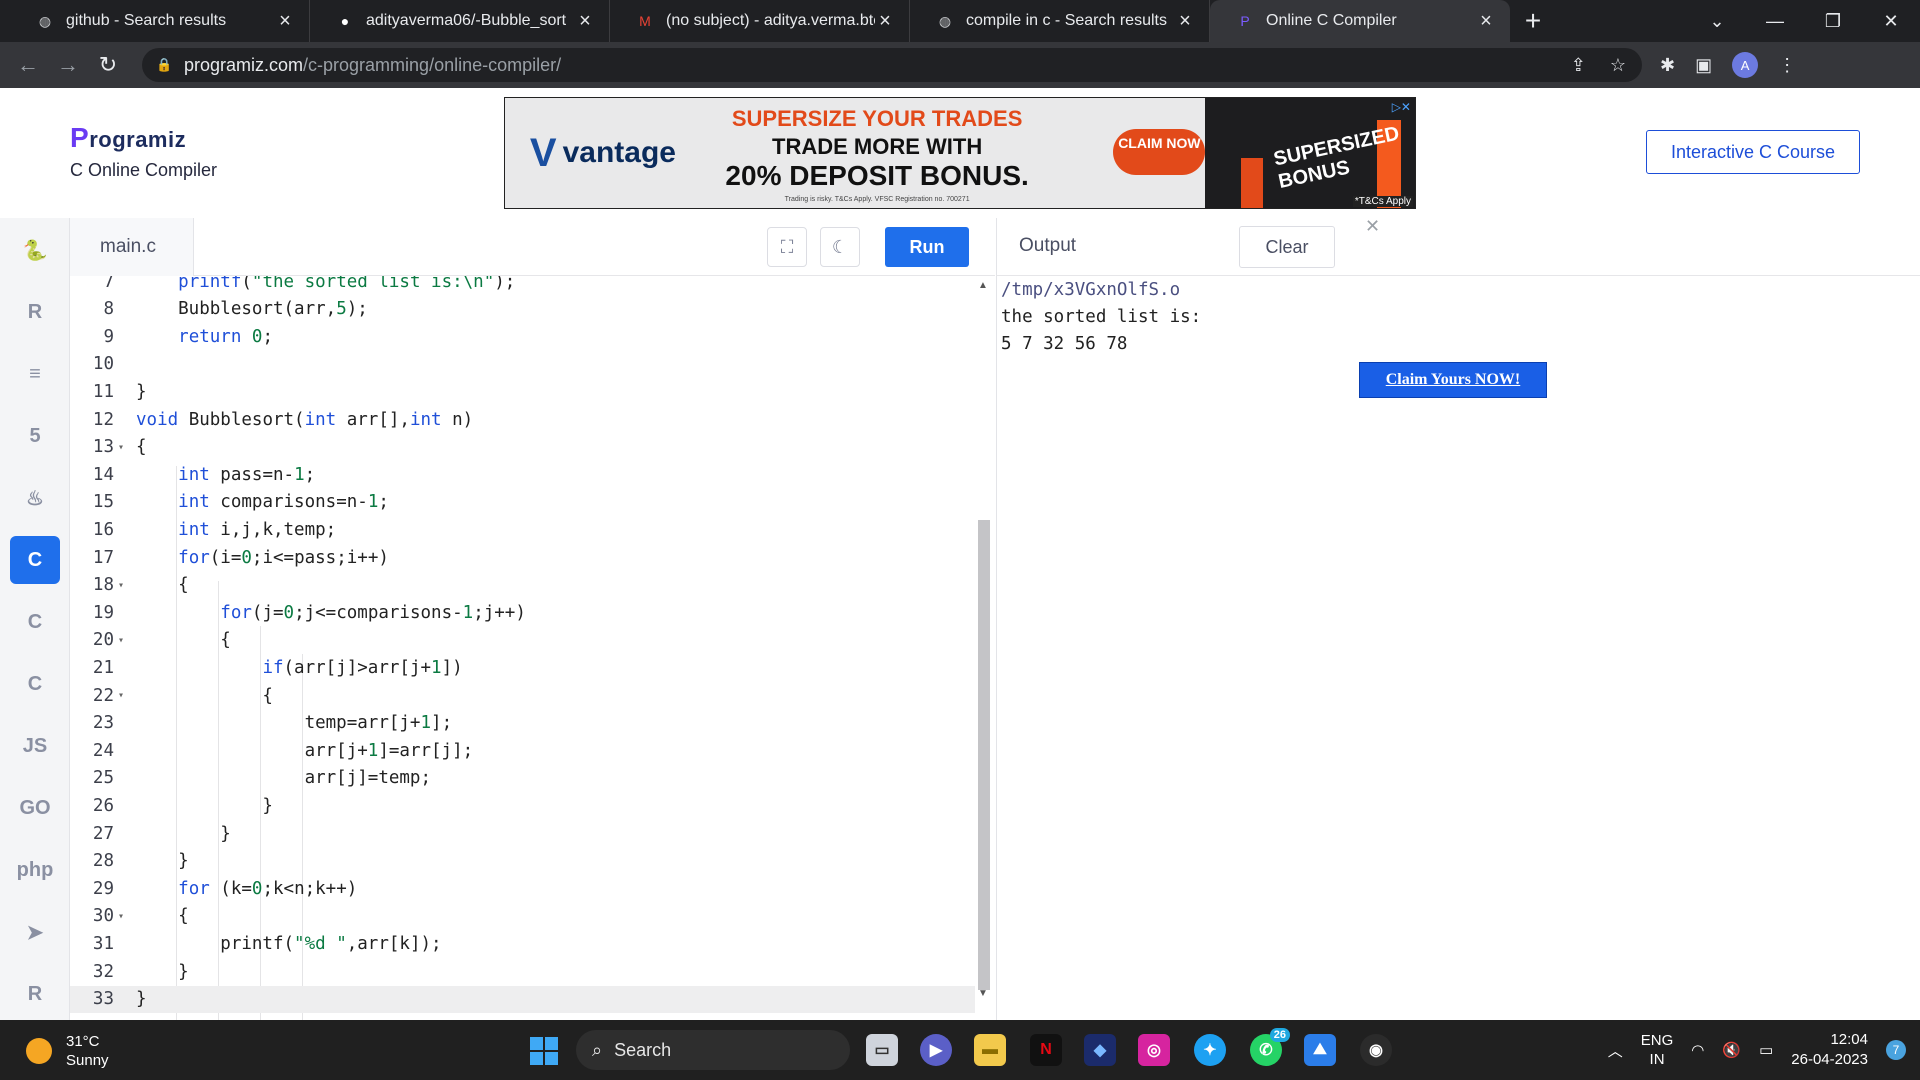  I want to click on code-line: 7 printf("the sorted list is:\n");, so click(525, 285).